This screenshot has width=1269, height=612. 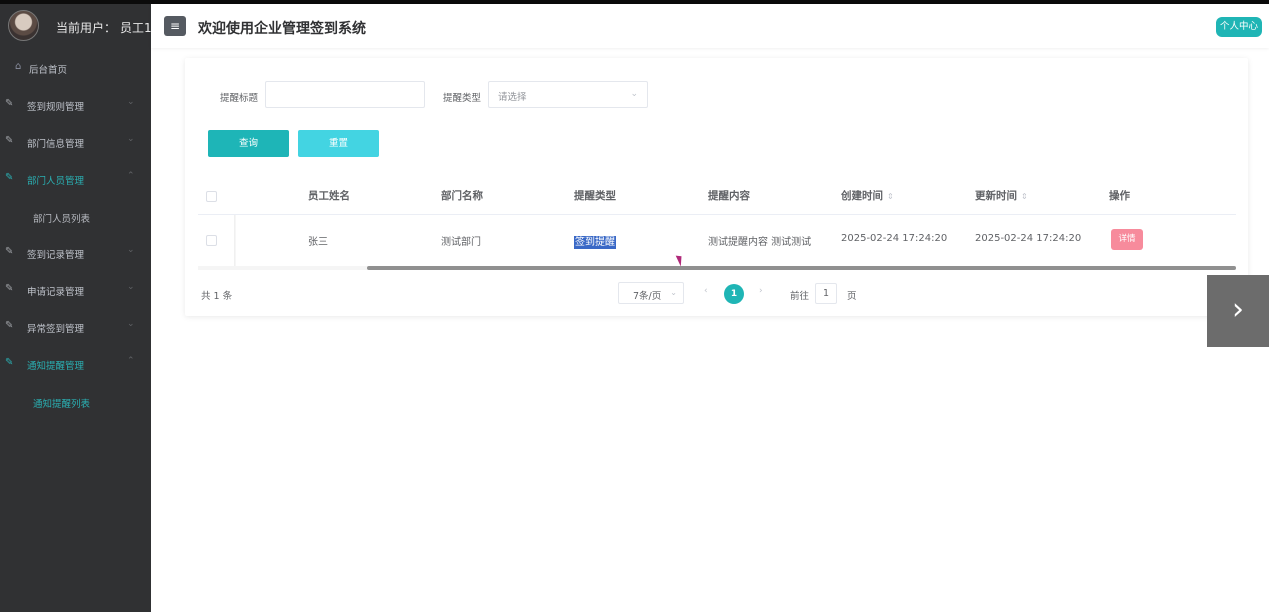 What do you see at coordinates (56, 255) in the screenshot?
I see `sidebar-item-label: 签到记录管理` at bounding box center [56, 255].